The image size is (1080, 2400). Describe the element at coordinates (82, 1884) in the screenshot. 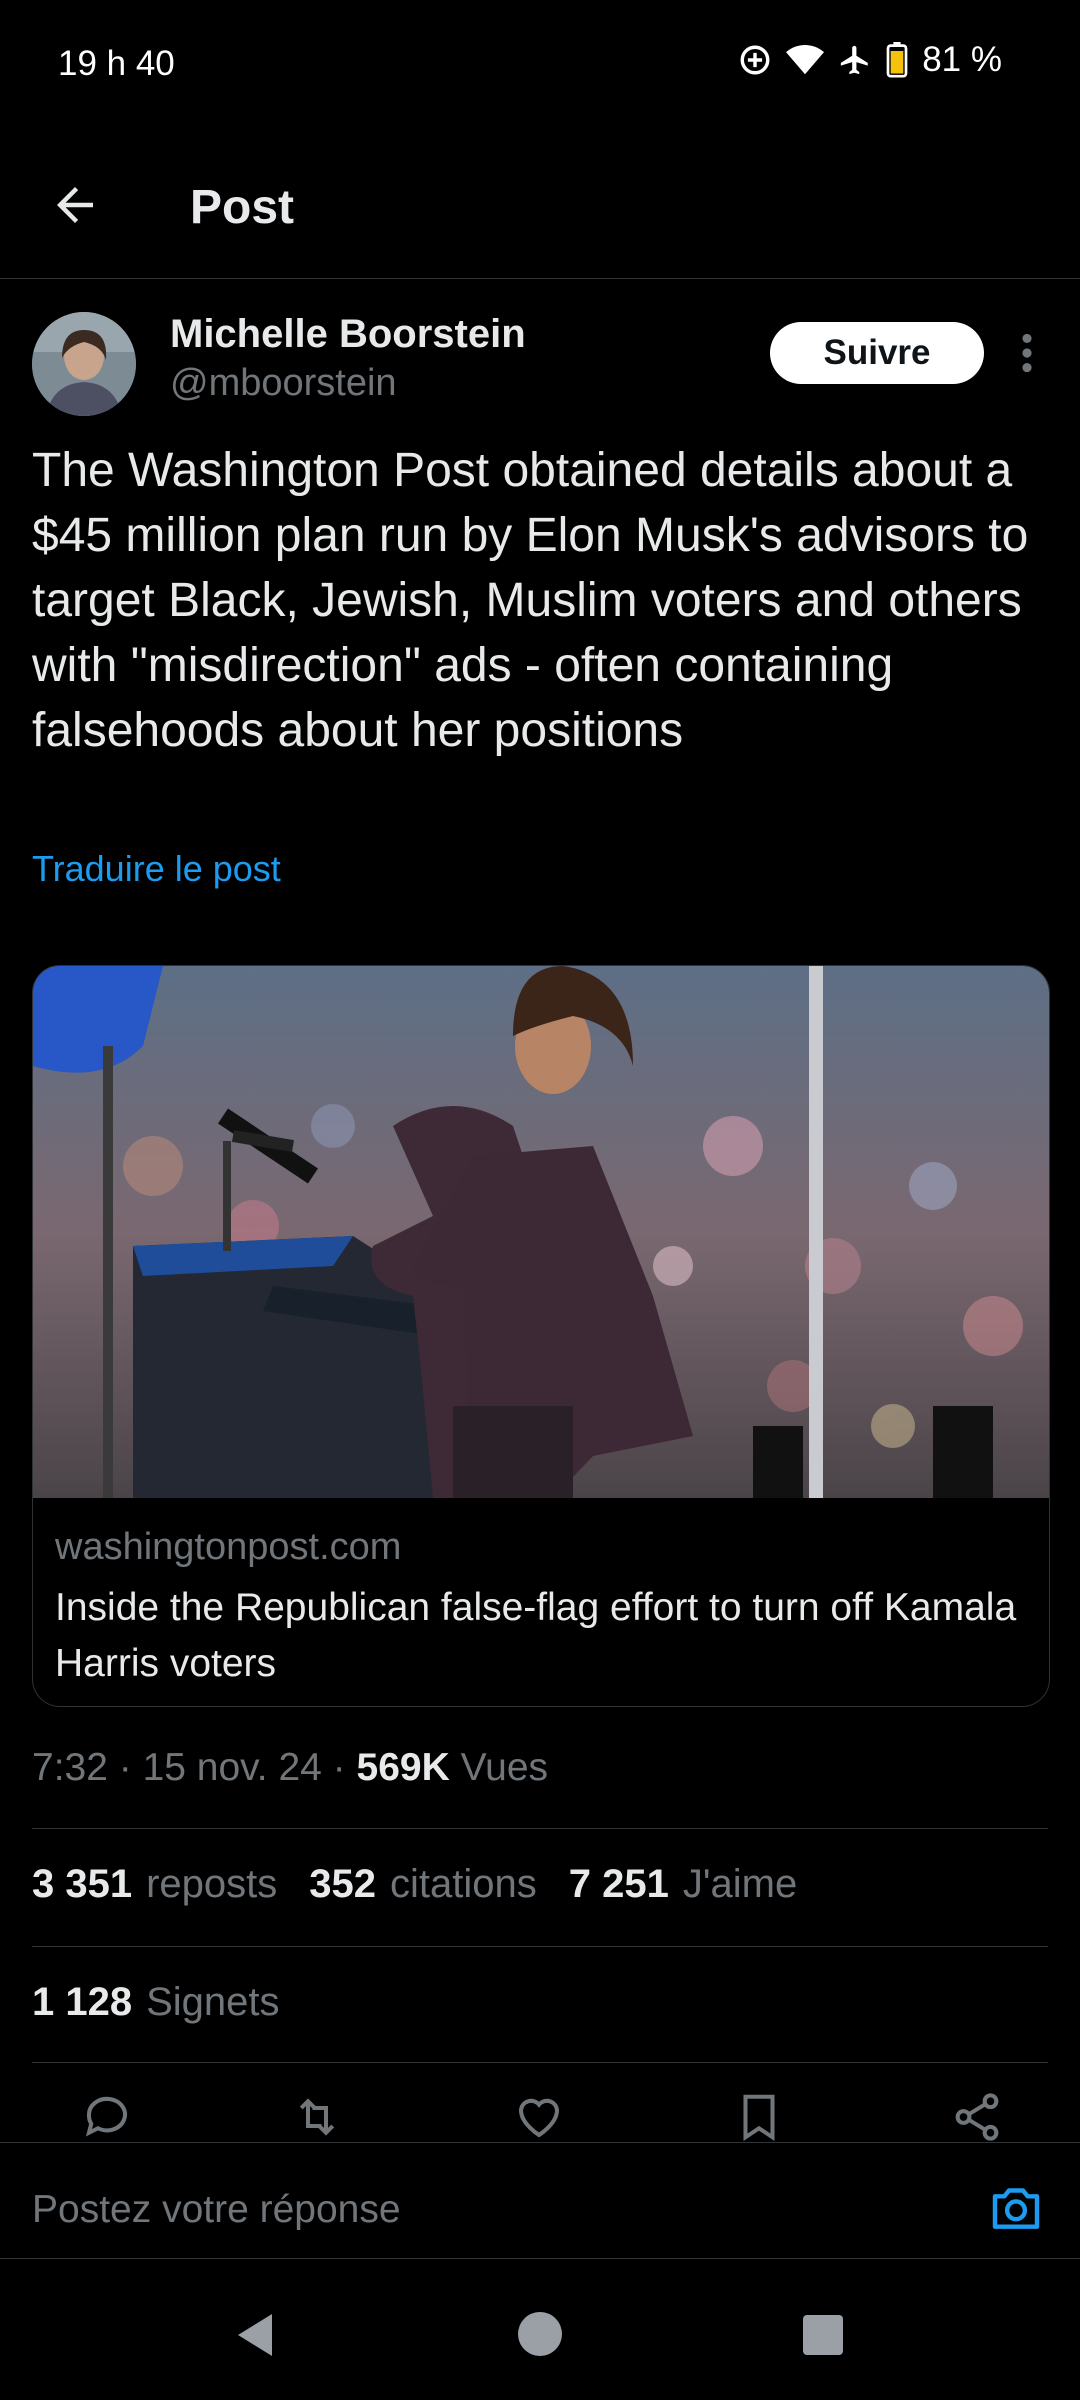

I see `stat-count: 3 351` at that location.